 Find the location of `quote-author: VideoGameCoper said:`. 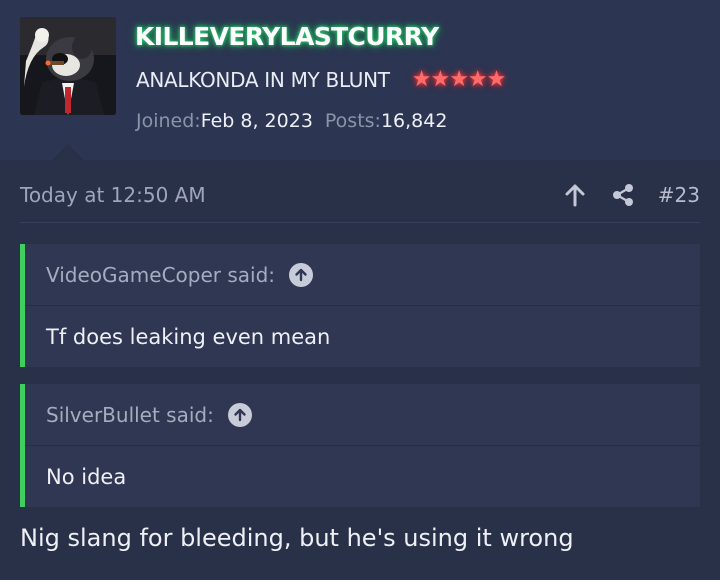

quote-author: VideoGameCoper said: is located at coordinates (160, 275).